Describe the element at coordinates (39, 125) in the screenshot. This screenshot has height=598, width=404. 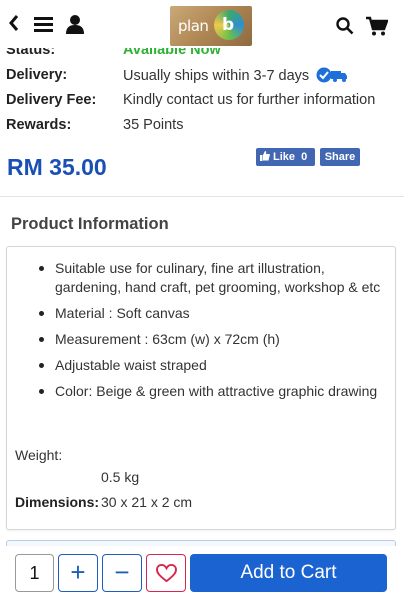
I see `rewards-label: Rewards:` at that location.